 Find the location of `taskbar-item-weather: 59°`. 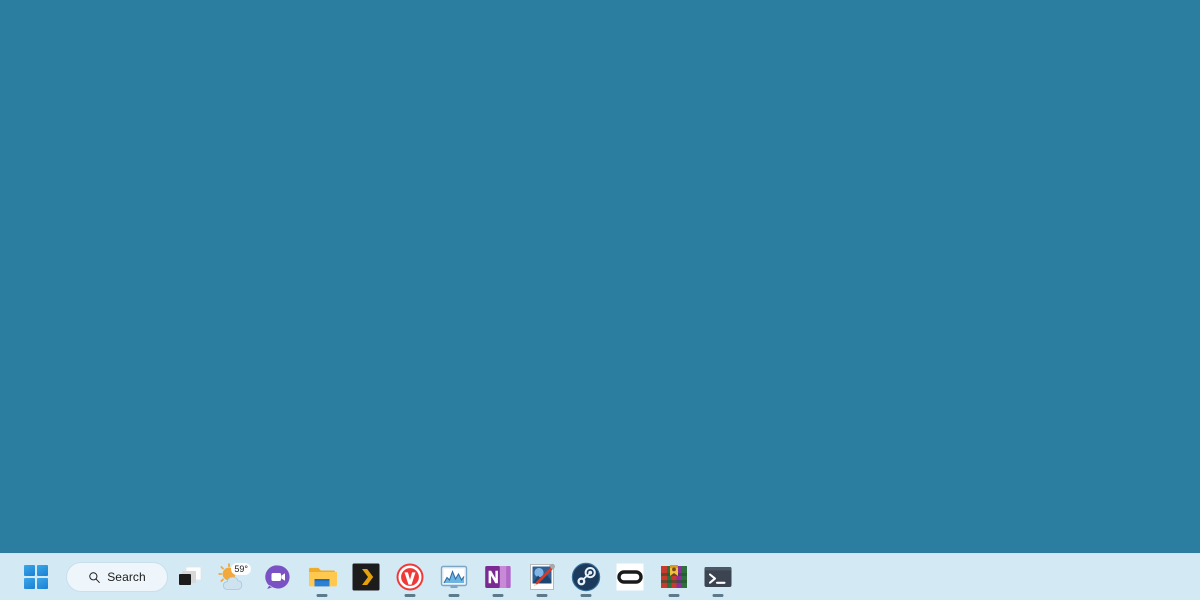

taskbar-item-weather: 59° is located at coordinates (234, 577).